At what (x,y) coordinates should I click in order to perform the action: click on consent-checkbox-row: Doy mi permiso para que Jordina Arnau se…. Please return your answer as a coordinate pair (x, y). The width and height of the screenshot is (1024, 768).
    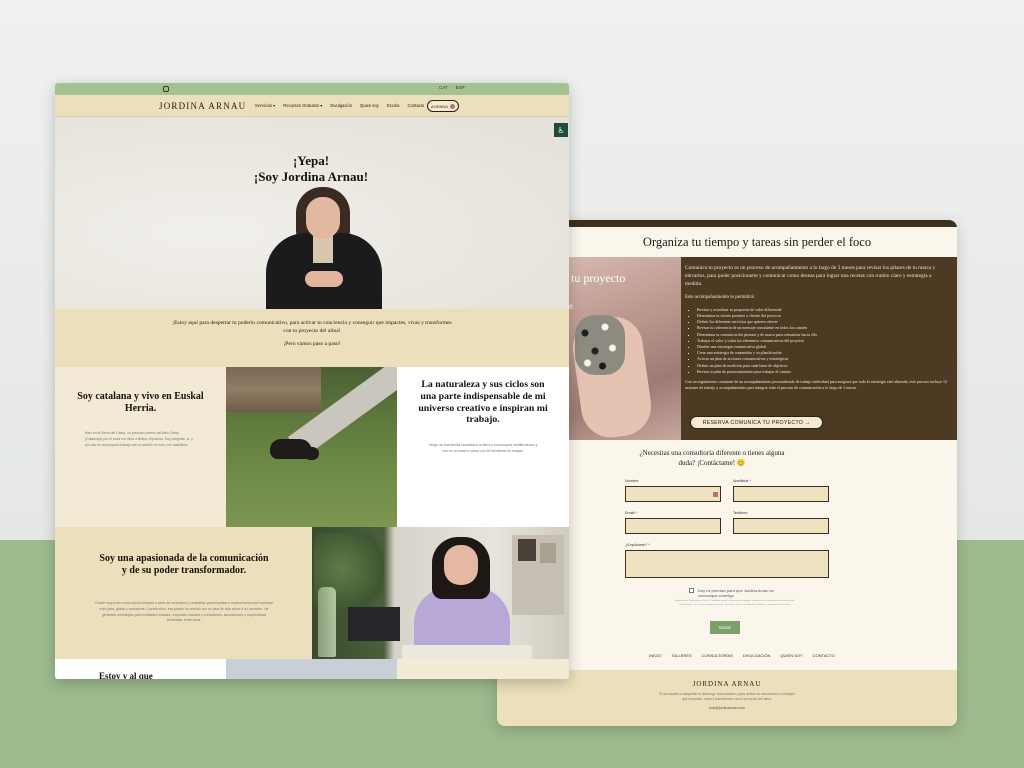
    Looking at the image, I should click on (738, 593).